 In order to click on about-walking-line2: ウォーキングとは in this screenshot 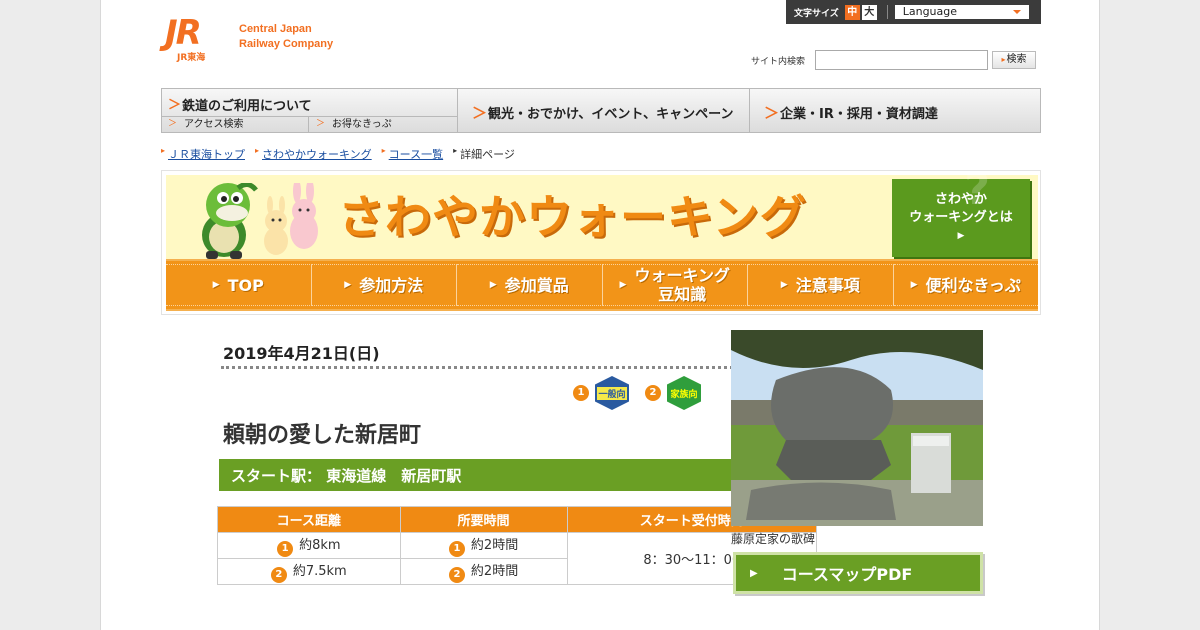, I will do `click(961, 217)`.